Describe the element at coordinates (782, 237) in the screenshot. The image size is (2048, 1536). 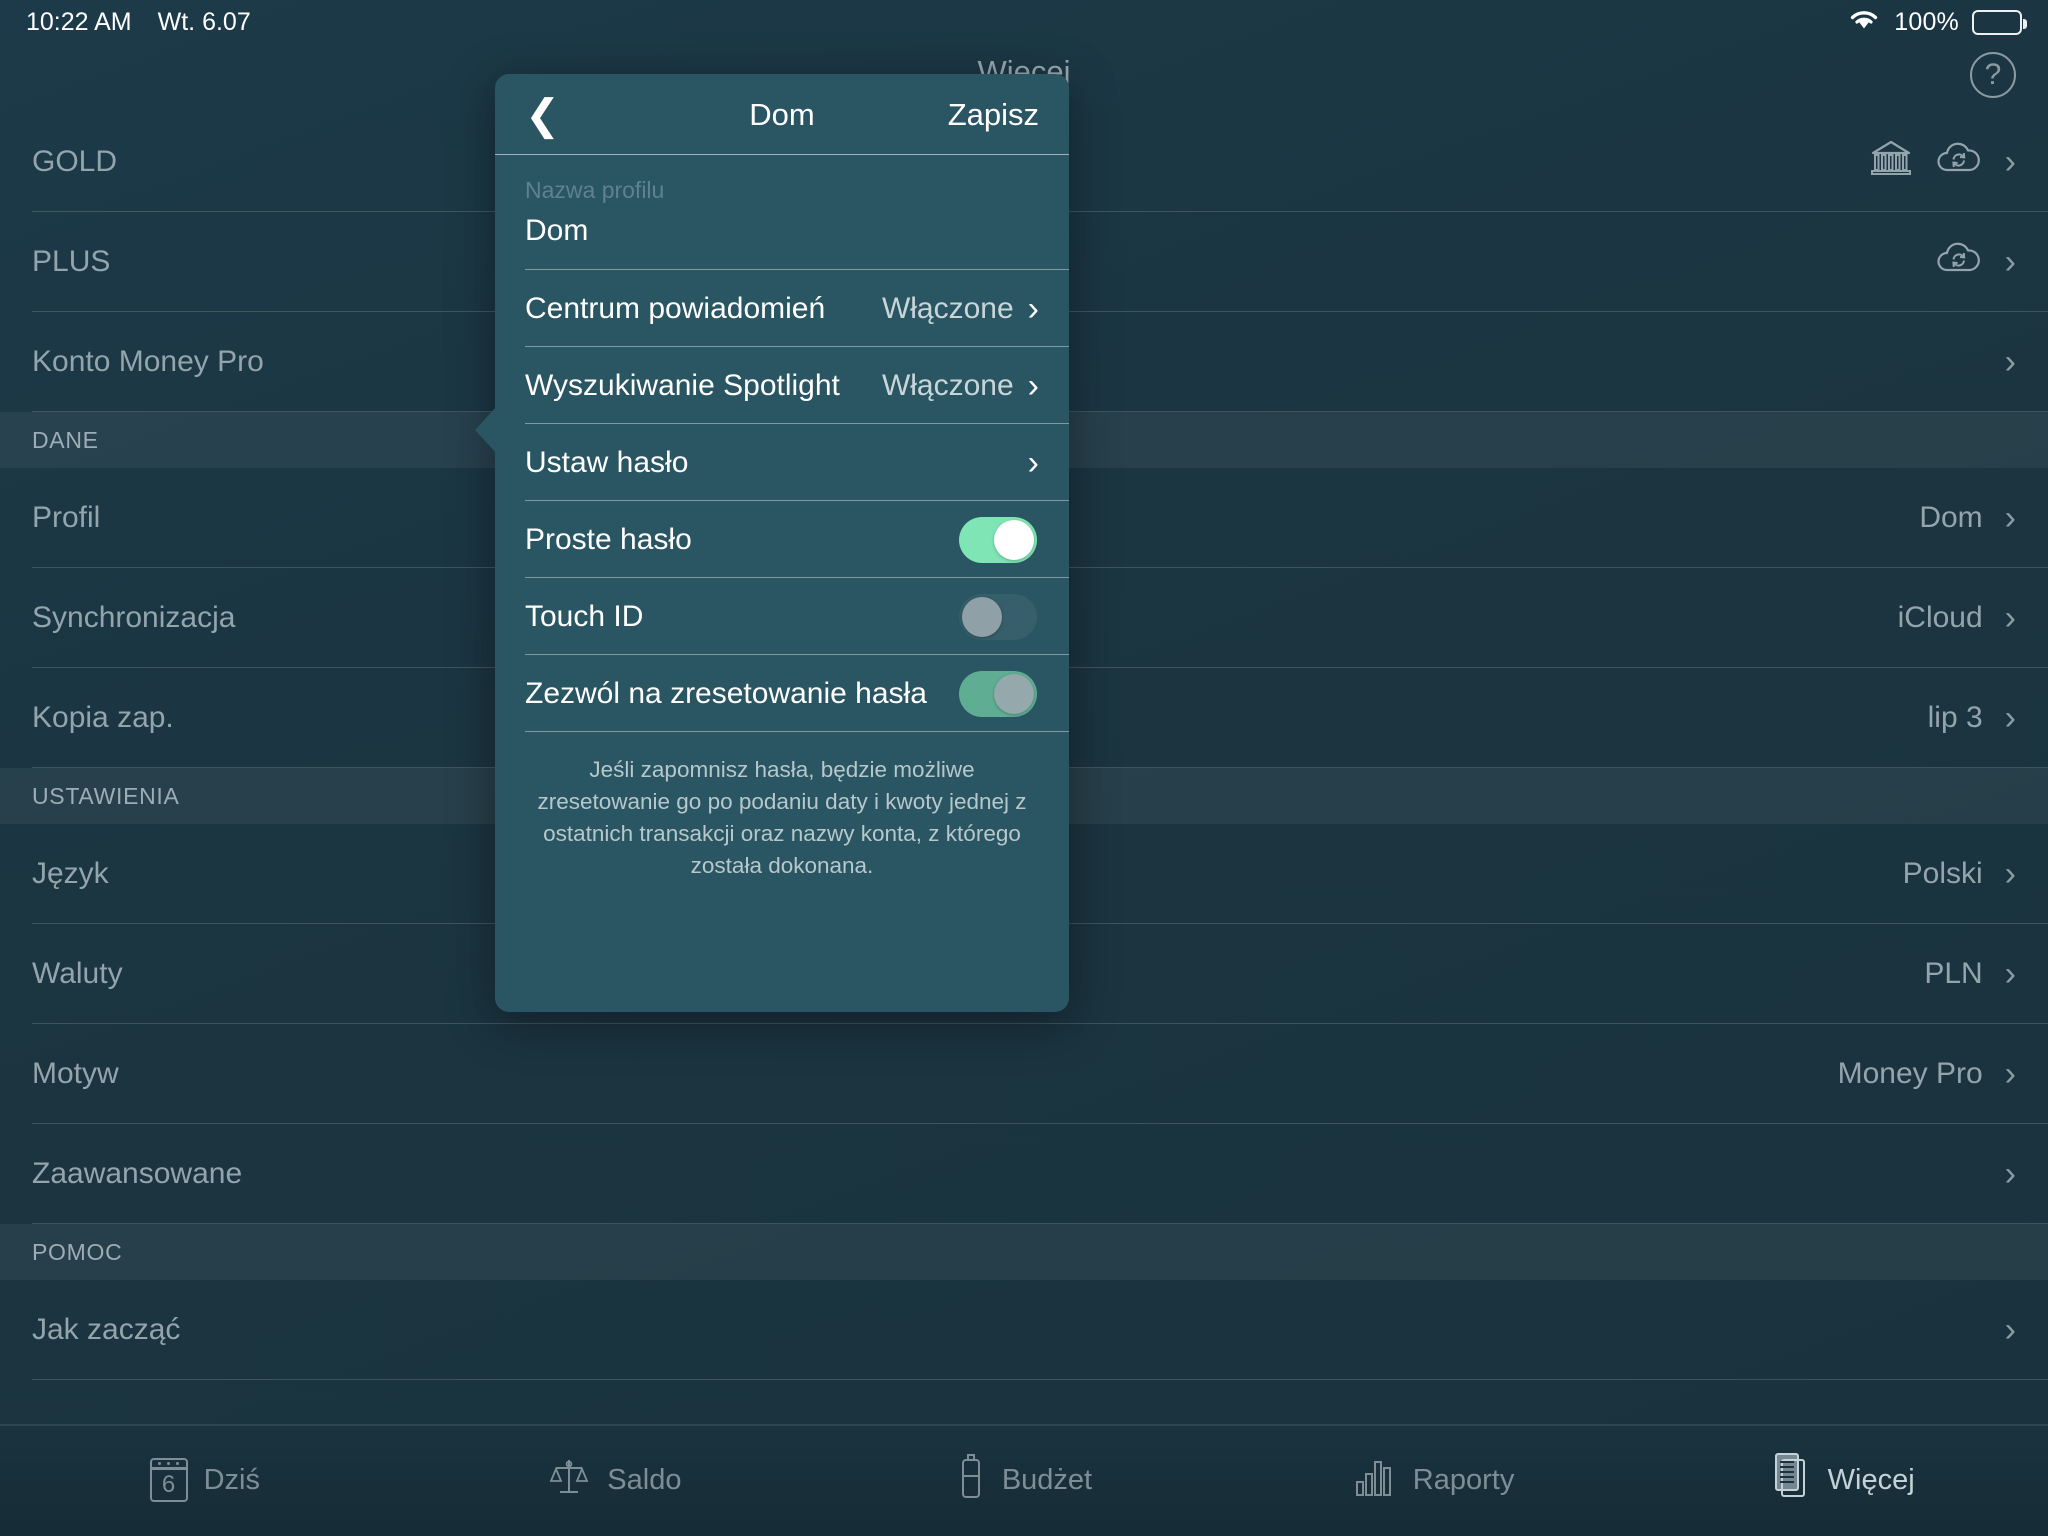
I see `profile-name-input: Dom` at that location.